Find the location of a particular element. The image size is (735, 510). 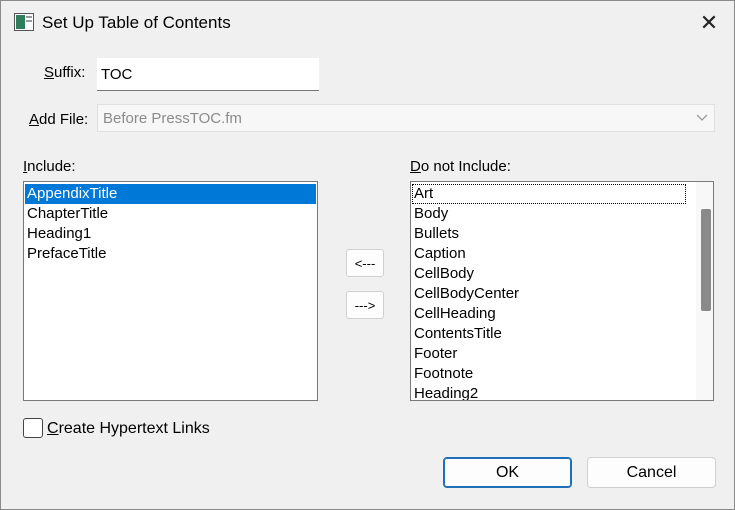

title-bar: Set Up Table of Contents ✕ is located at coordinates (367, 22).